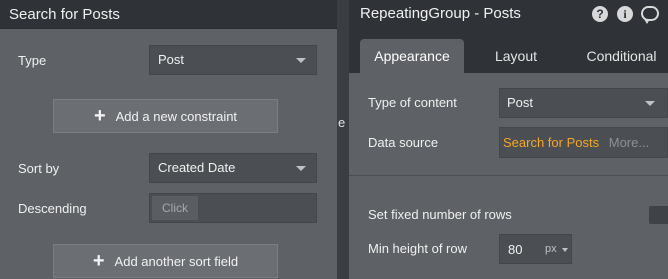 The height and width of the screenshot is (279, 668). Describe the element at coordinates (412, 56) in the screenshot. I see `tab-appearance: Appearance` at that location.